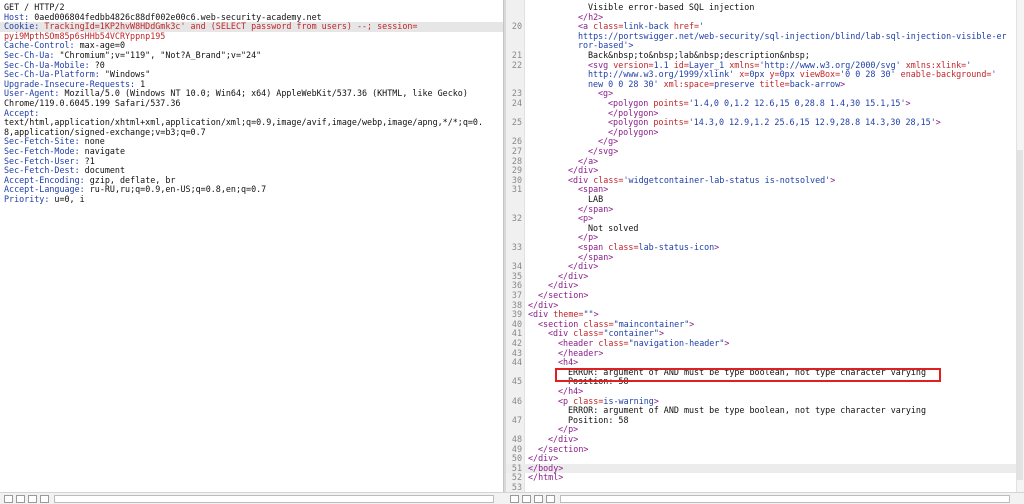  I want to click on line-number: 45, so click(516, 381).